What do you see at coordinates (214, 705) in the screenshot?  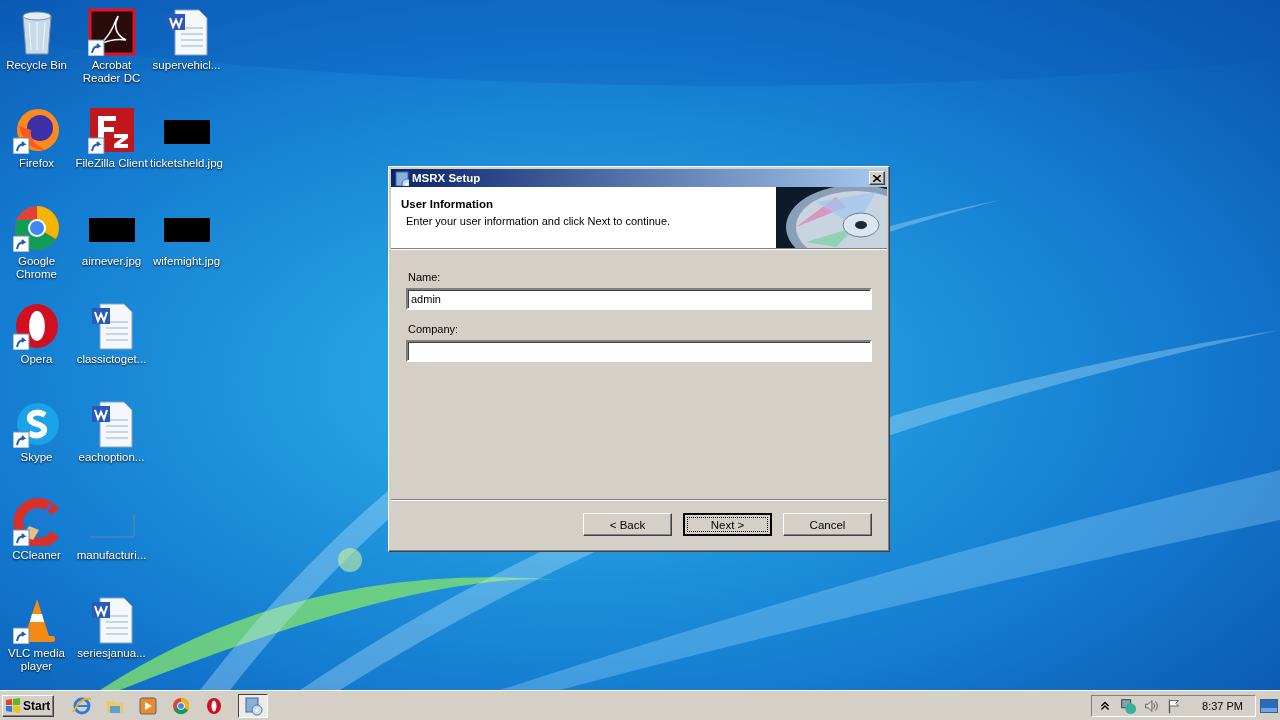 I see `opera-icon` at bounding box center [214, 705].